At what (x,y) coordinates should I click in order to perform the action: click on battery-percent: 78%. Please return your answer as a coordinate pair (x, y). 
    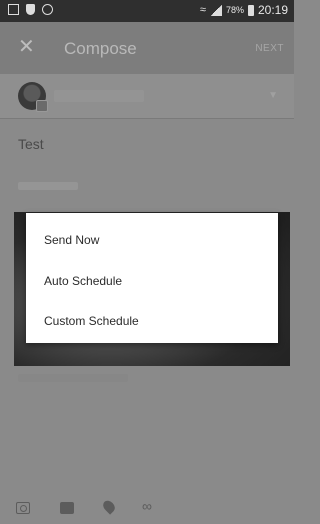
    Looking at the image, I should click on (234, 10).